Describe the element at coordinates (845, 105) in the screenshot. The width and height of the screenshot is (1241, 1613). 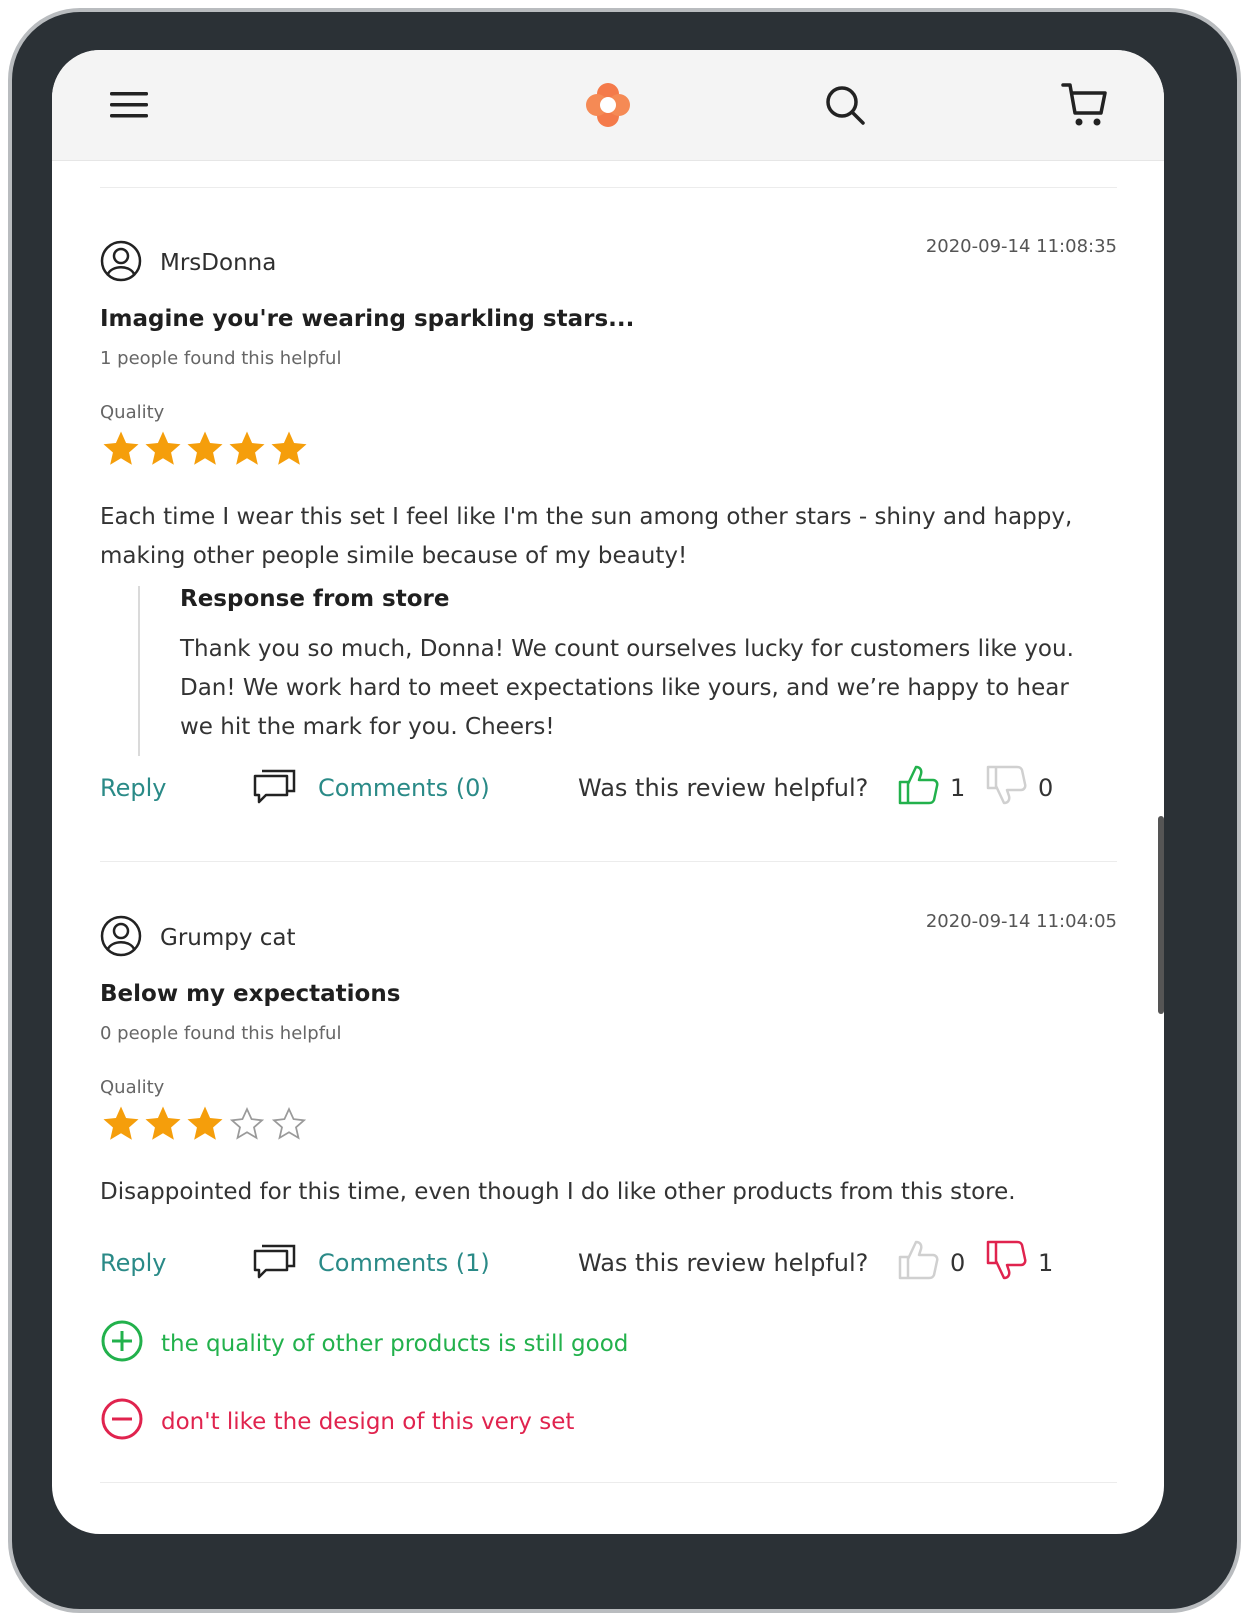
I see `search-icon` at that location.